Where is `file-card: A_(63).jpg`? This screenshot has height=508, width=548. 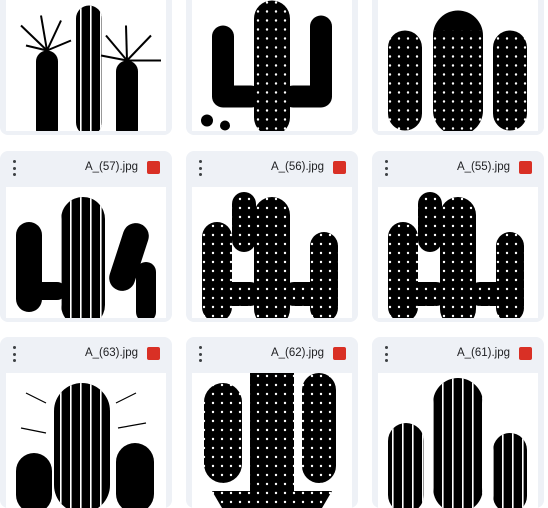
file-card: A_(63).jpg is located at coordinates (86, 422).